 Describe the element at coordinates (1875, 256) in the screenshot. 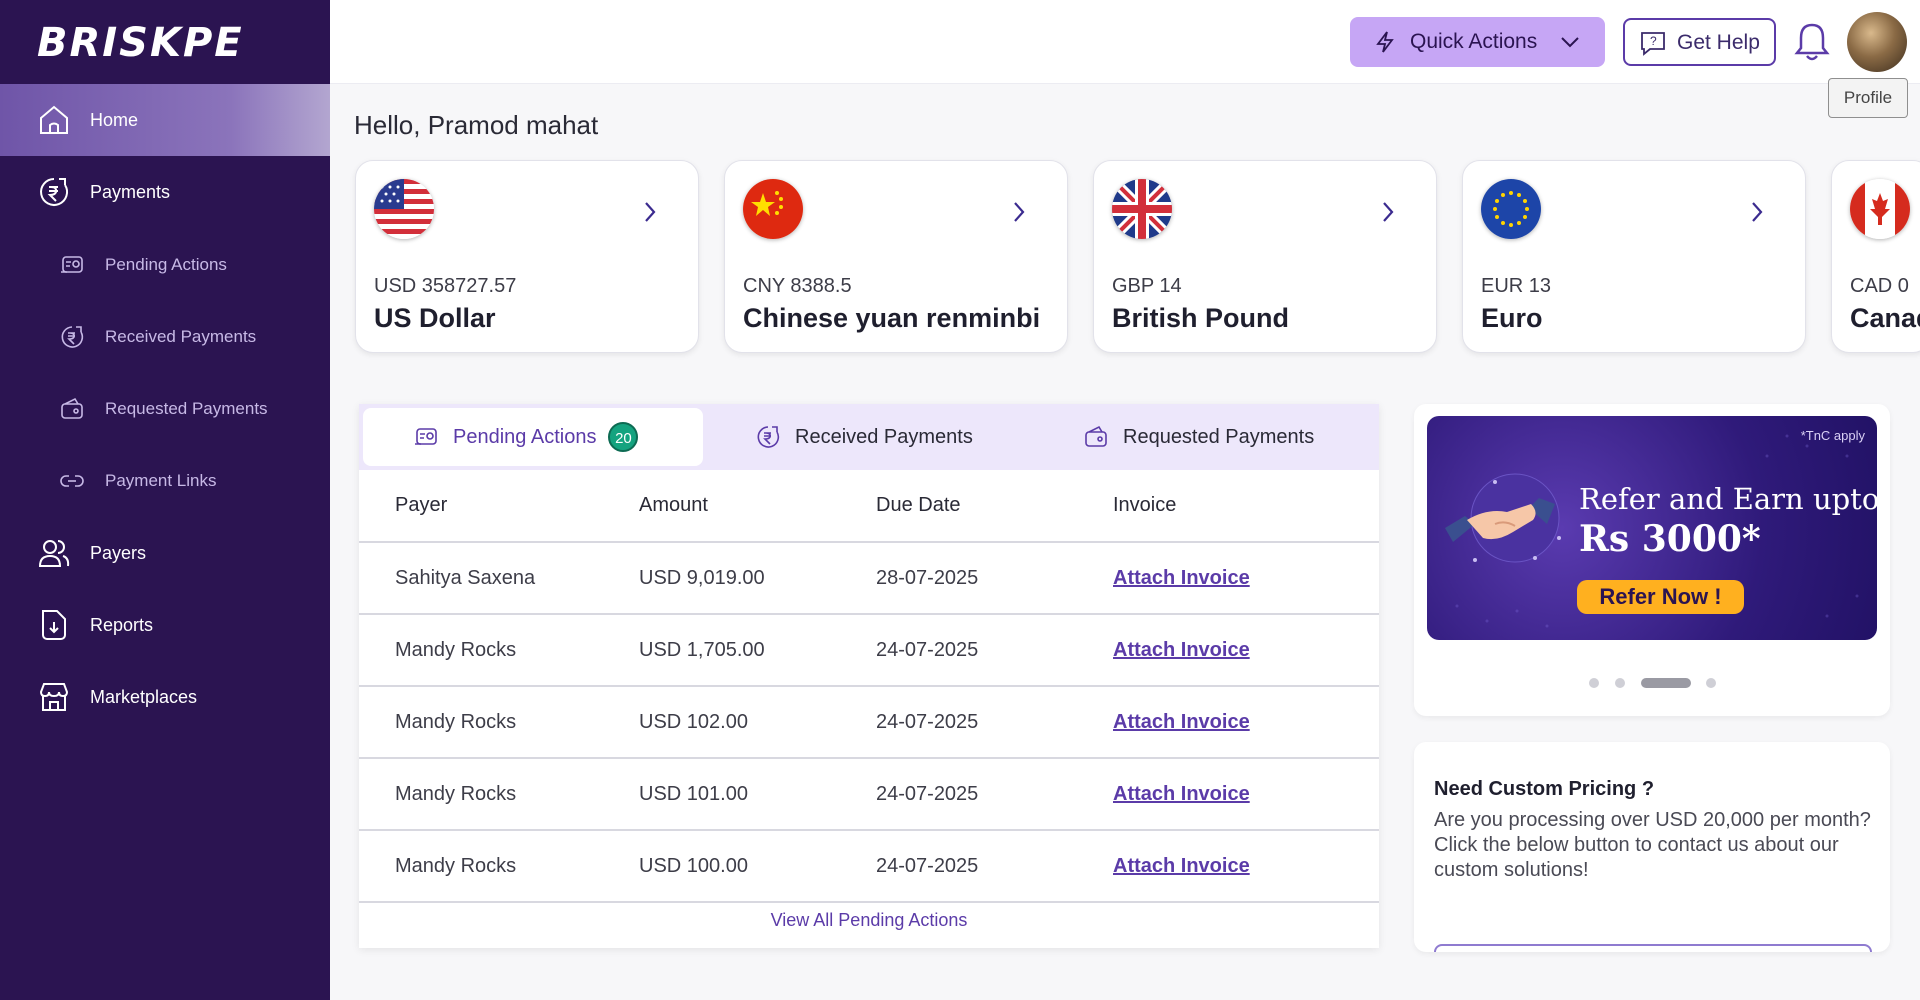

I see `currency-card-cad: CAD 0 Canadian Dollar` at that location.